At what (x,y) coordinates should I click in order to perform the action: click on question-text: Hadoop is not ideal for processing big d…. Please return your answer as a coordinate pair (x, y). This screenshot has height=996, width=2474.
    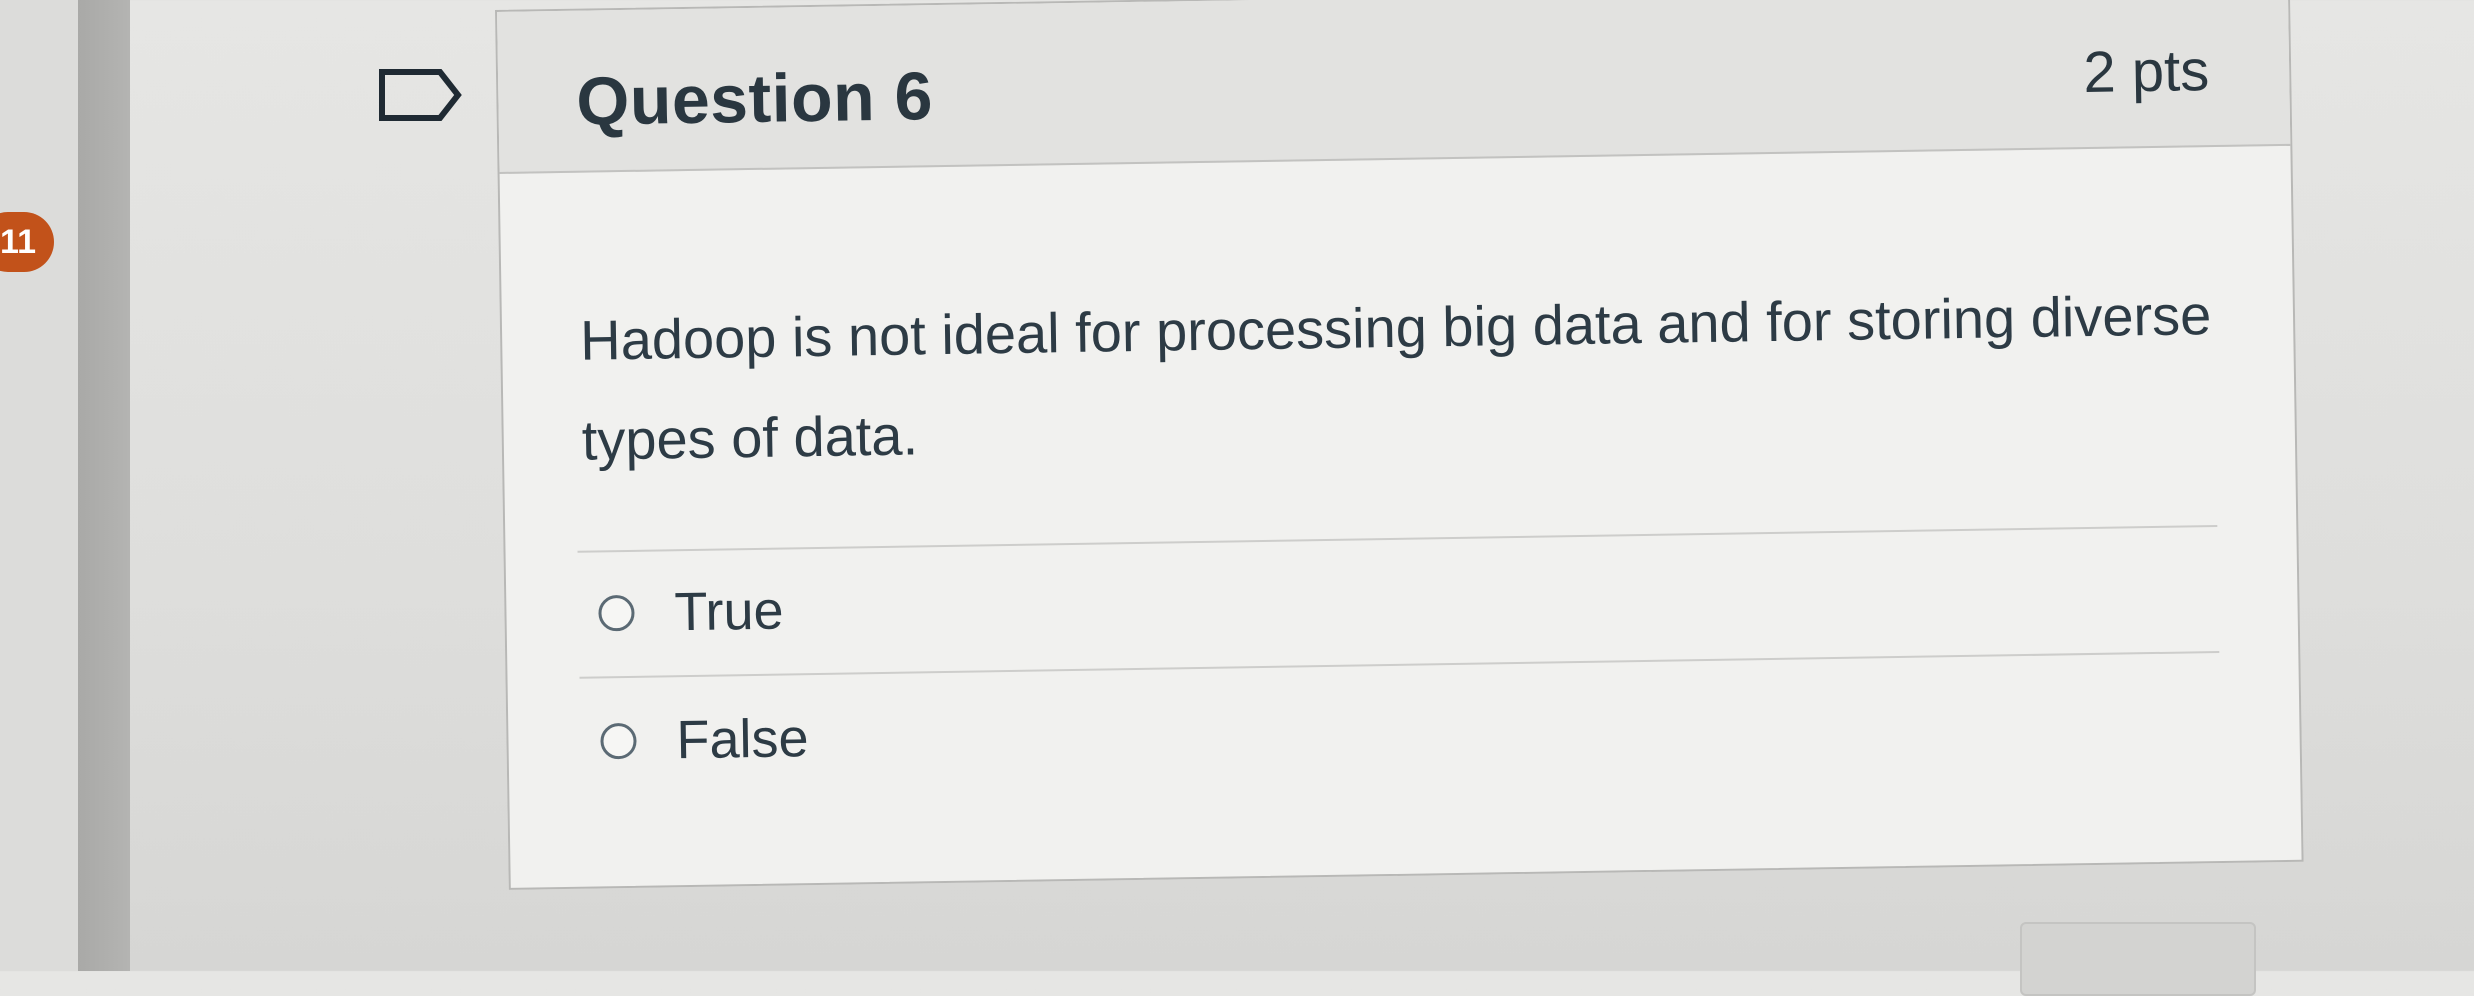
    Looking at the image, I should click on (1395, 377).